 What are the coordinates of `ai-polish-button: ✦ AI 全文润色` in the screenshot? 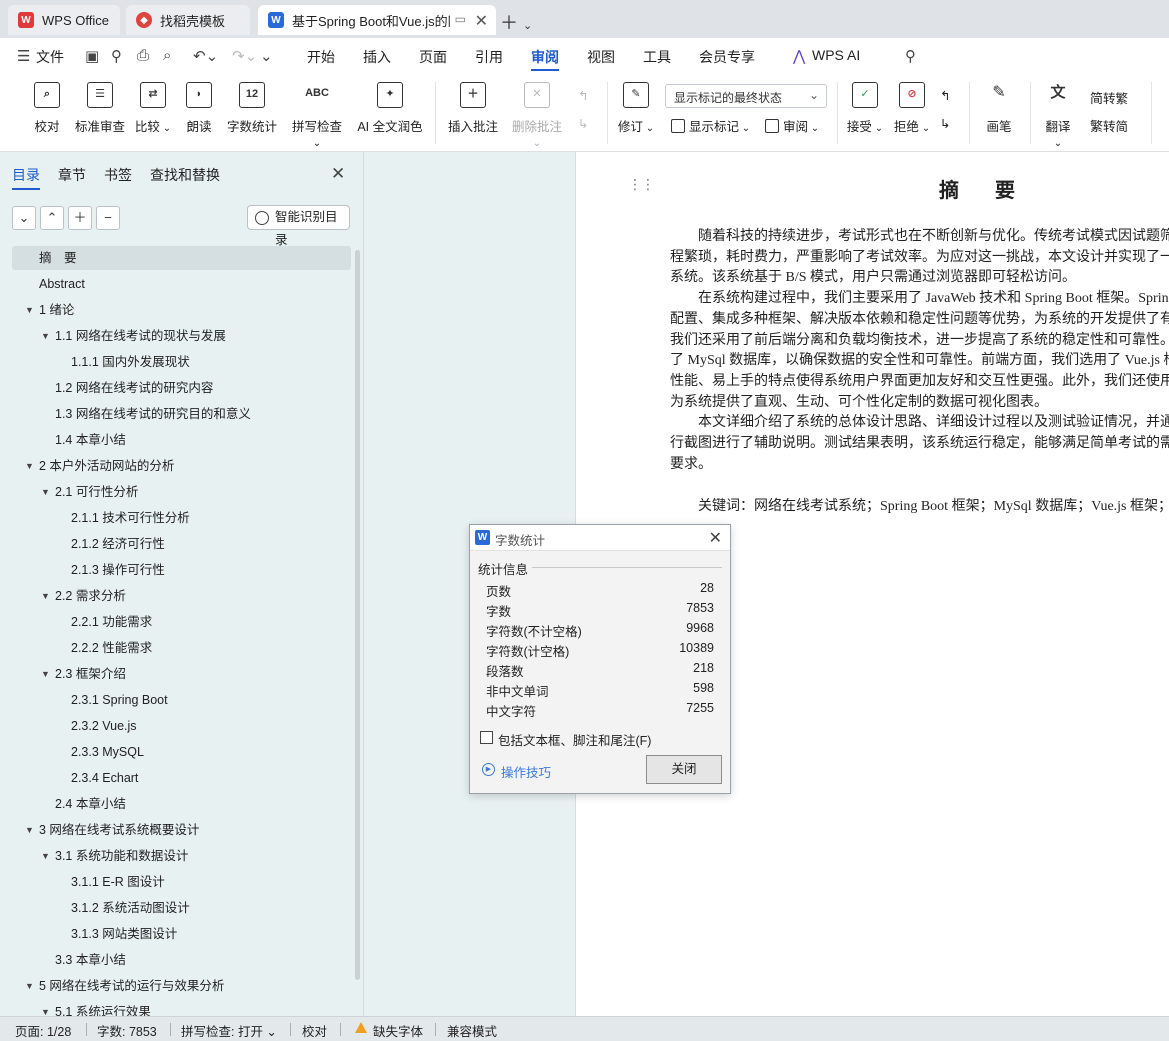 It's located at (390, 108).